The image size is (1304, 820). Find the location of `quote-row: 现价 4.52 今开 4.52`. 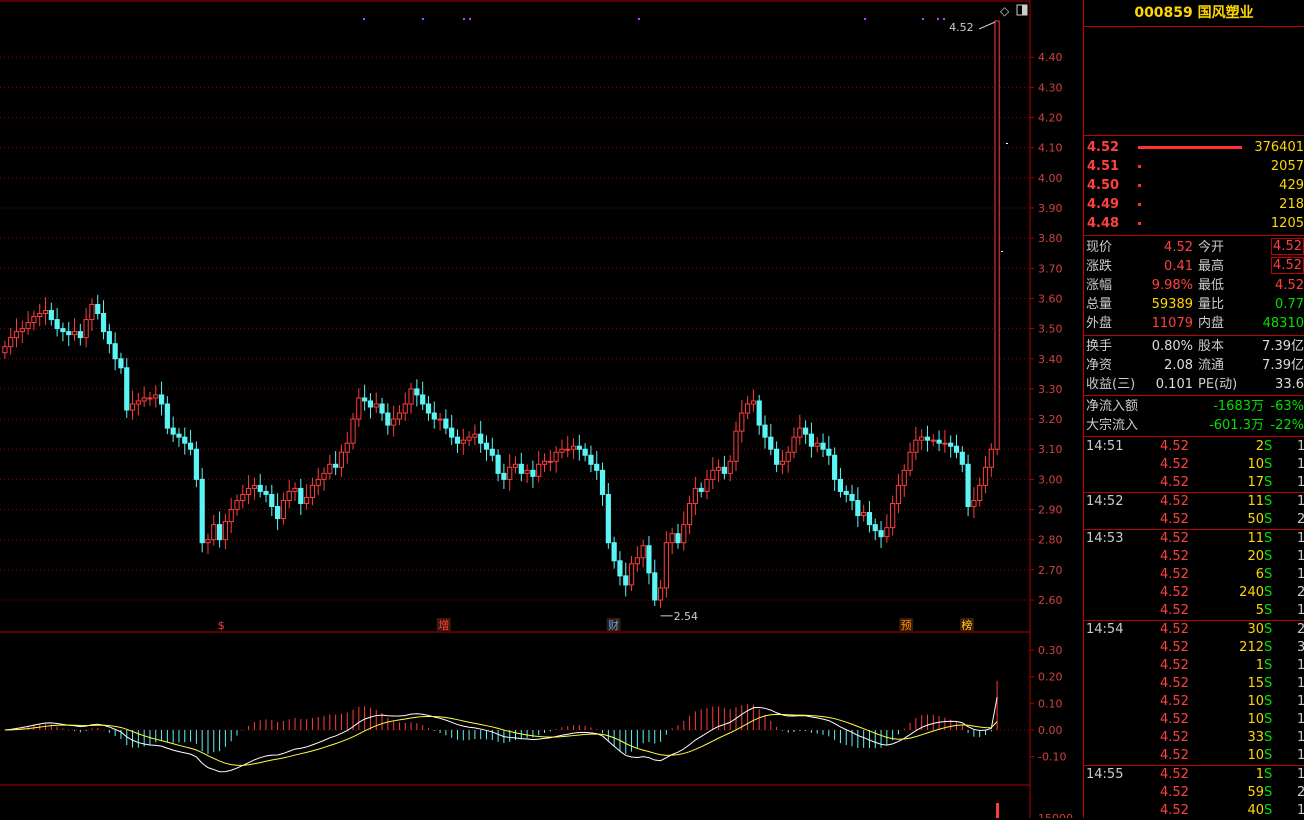

quote-row: 现价 4.52 今开 4.52 is located at coordinates (1194, 247).